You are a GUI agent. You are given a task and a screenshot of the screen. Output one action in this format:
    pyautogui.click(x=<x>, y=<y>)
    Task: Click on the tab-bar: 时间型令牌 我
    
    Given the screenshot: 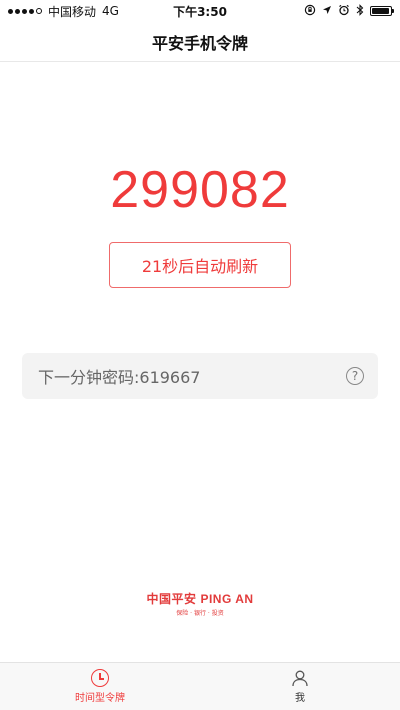 What is the action you would take?
    pyautogui.click(x=200, y=686)
    